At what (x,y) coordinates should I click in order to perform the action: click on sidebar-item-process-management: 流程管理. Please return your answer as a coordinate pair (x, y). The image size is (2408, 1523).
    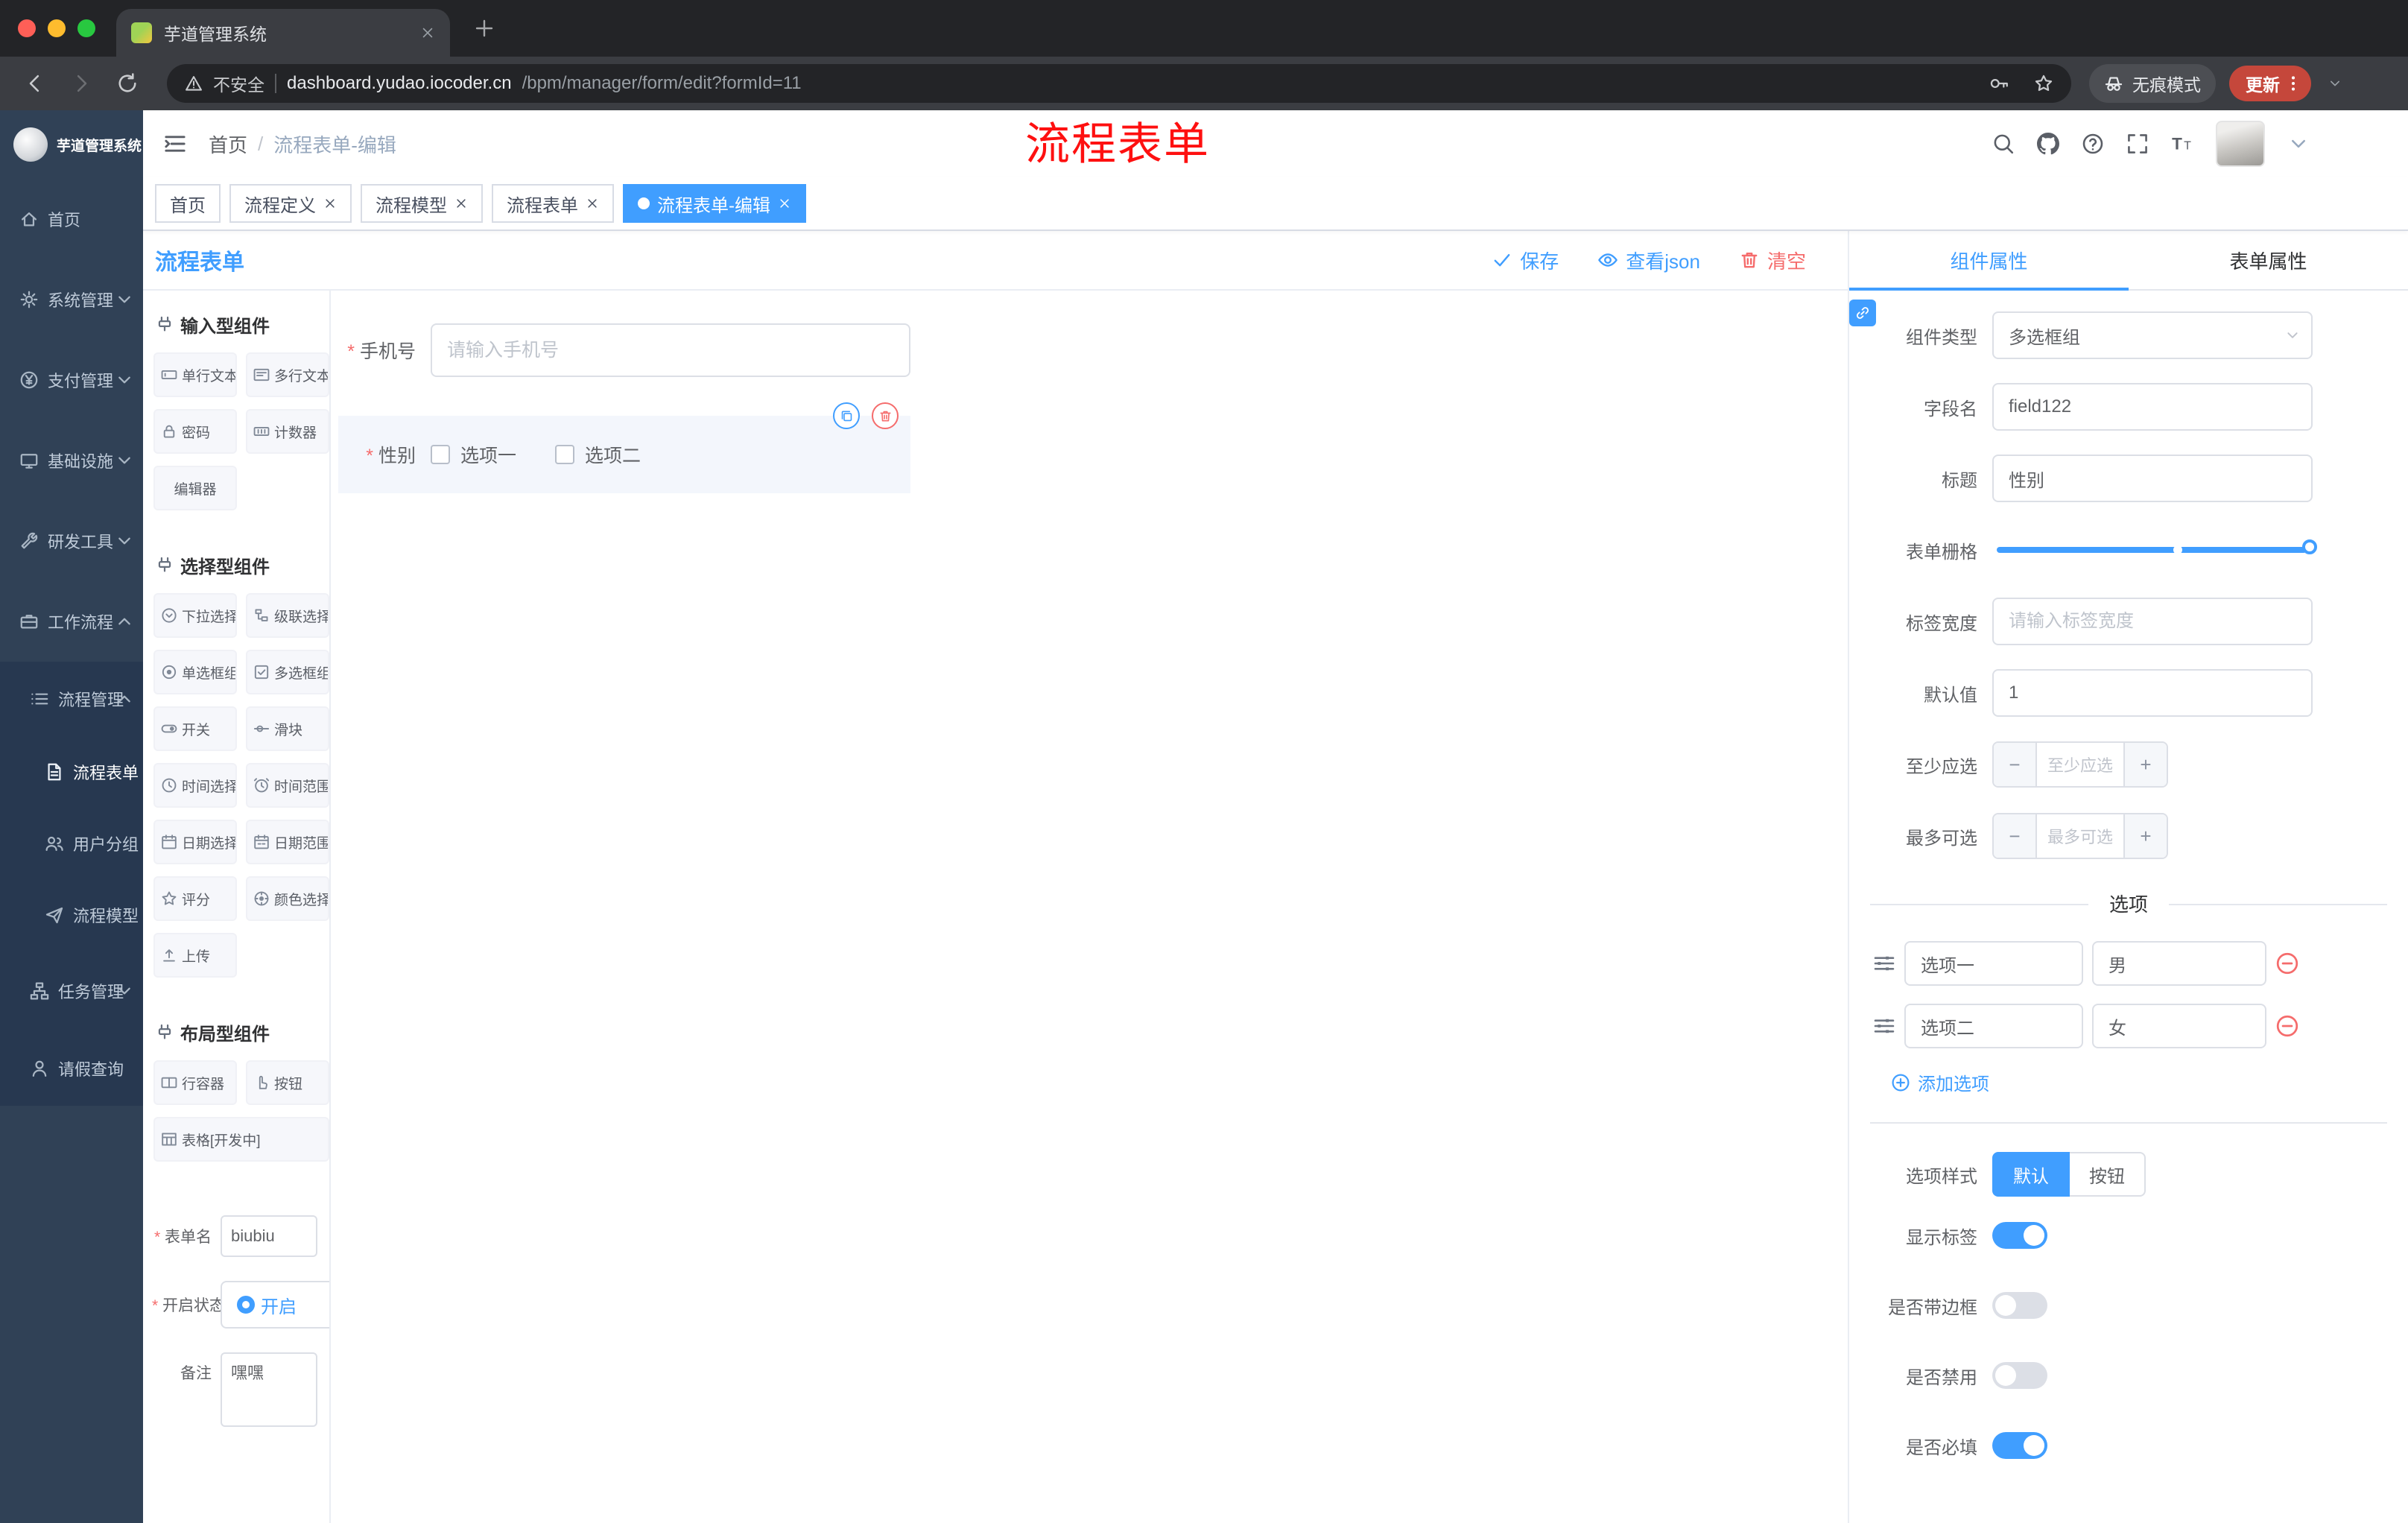
    Looking at the image, I should click on (71, 699).